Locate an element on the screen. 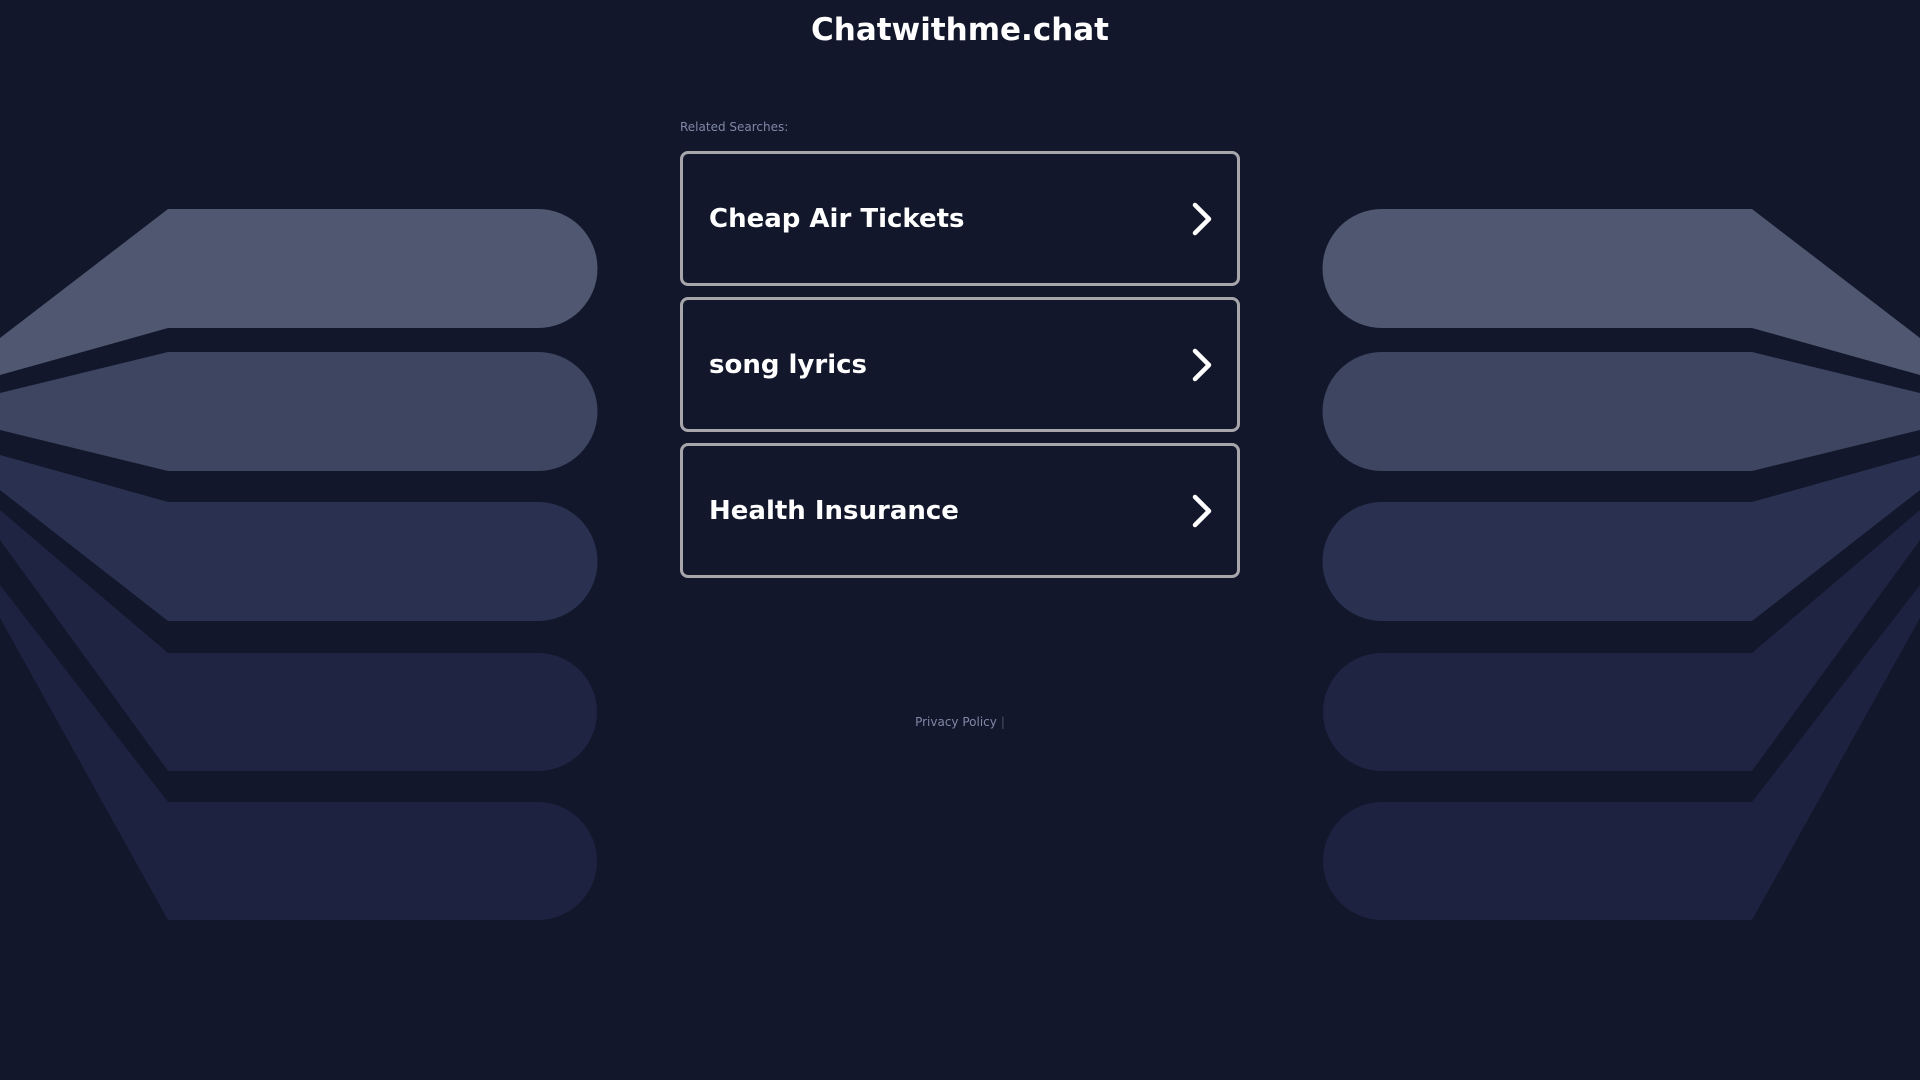 The image size is (1920, 1080). privacy-policy-link: Privacy Policy is located at coordinates (956, 722).